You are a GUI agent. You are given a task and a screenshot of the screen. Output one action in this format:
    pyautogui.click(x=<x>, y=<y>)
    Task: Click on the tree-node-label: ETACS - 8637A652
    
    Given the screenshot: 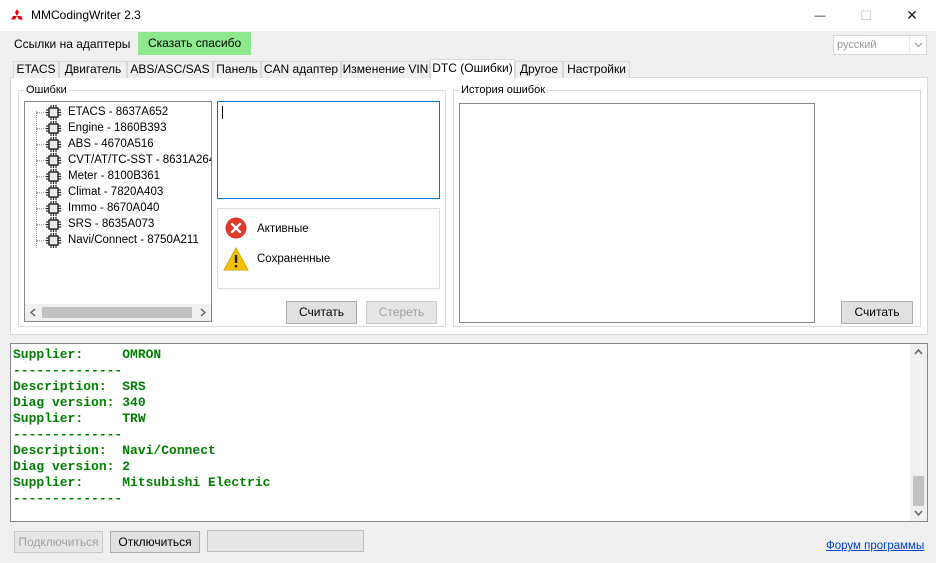 What is the action you would take?
    pyautogui.click(x=118, y=112)
    